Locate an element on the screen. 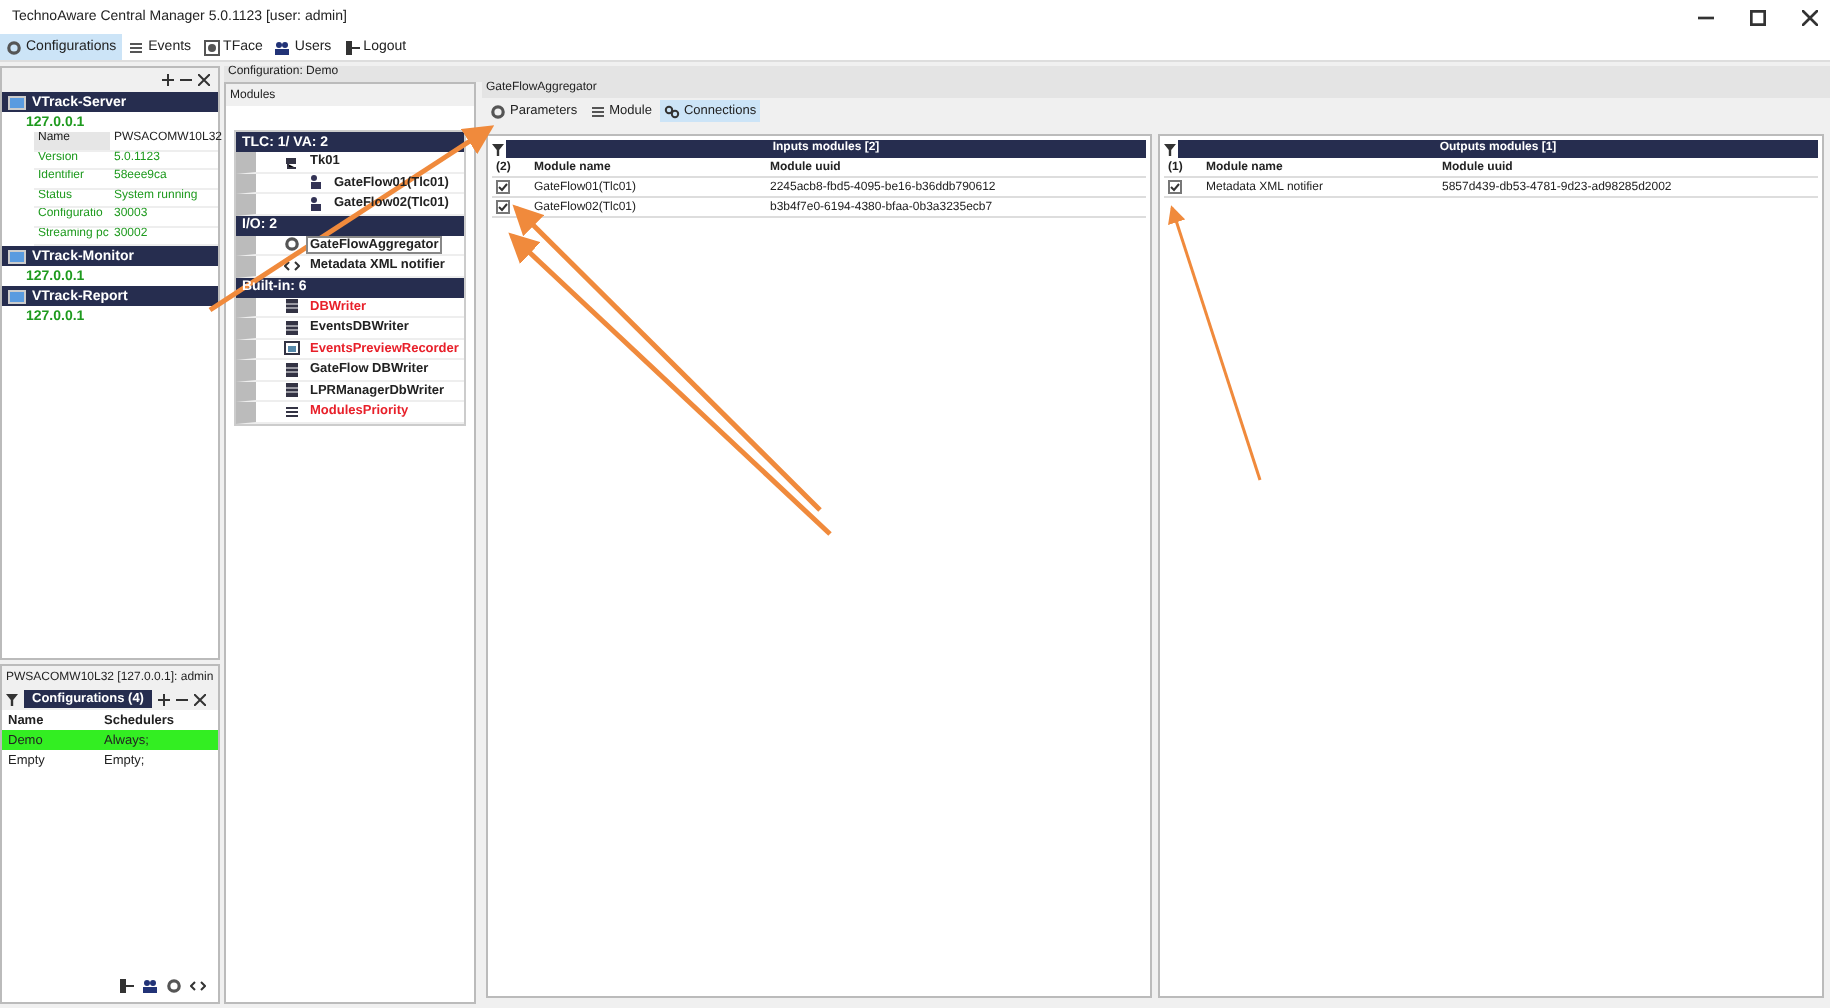 This screenshot has height=1008, width=1830. film-icon is located at coordinates (292, 348).